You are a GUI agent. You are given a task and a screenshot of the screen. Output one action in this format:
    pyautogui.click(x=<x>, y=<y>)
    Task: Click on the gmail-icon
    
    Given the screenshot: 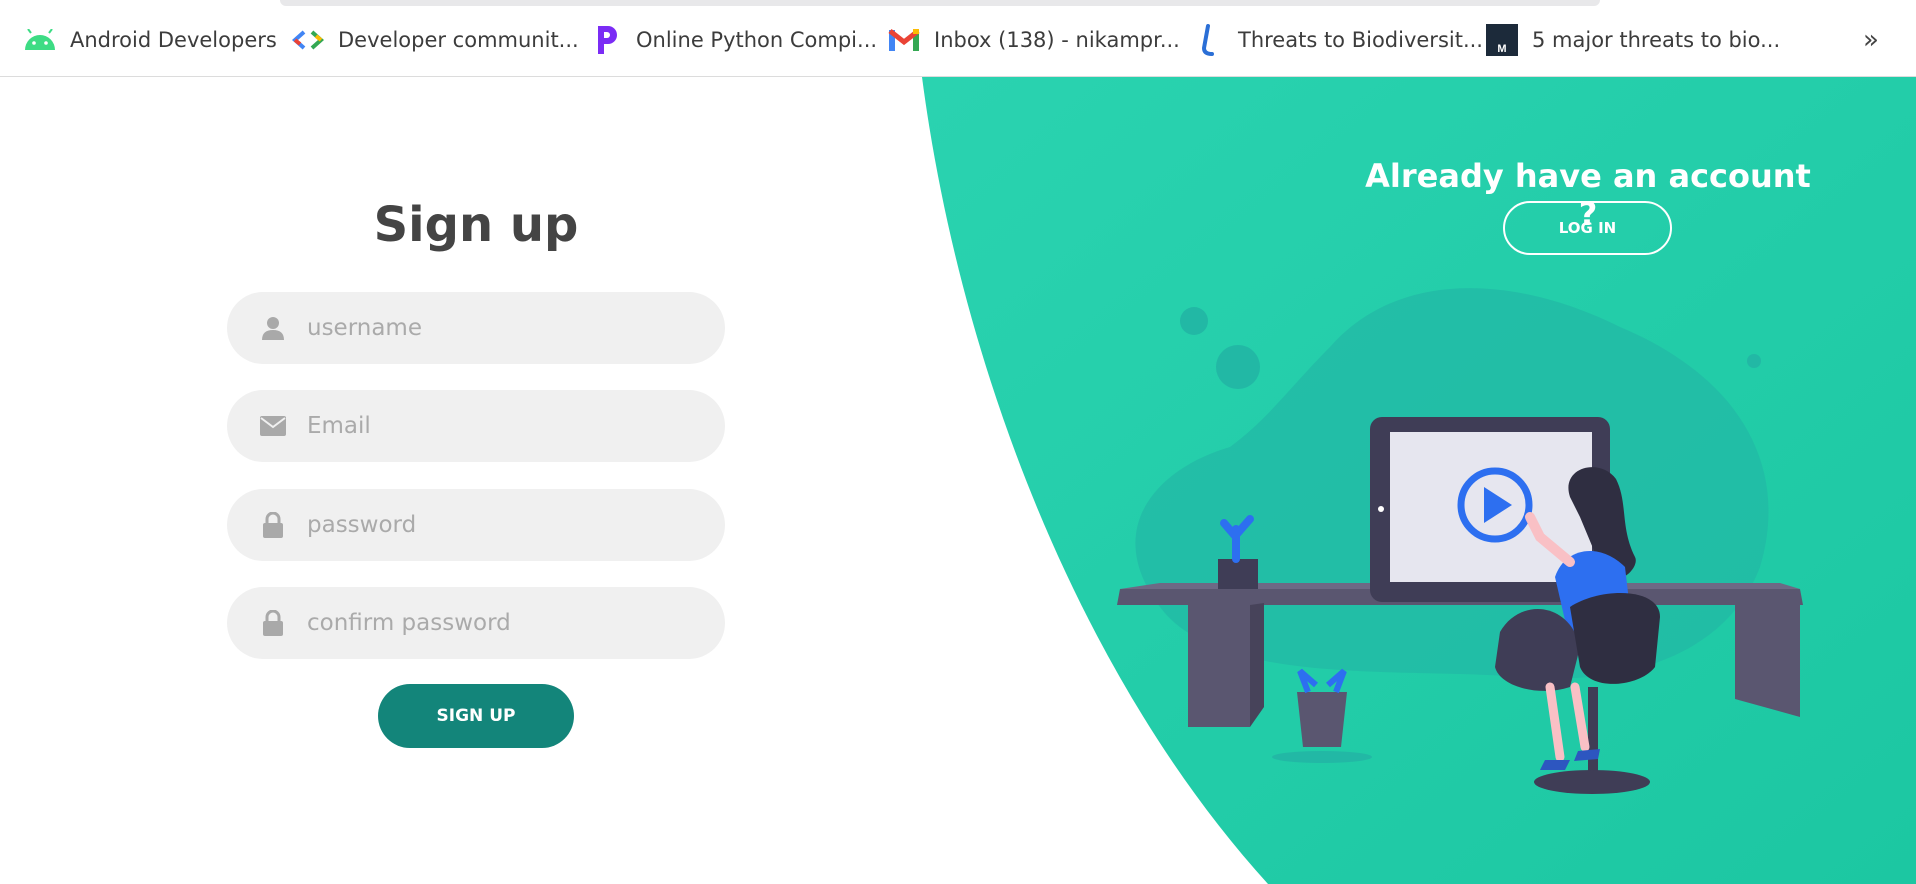 What is the action you would take?
    pyautogui.click(x=904, y=40)
    